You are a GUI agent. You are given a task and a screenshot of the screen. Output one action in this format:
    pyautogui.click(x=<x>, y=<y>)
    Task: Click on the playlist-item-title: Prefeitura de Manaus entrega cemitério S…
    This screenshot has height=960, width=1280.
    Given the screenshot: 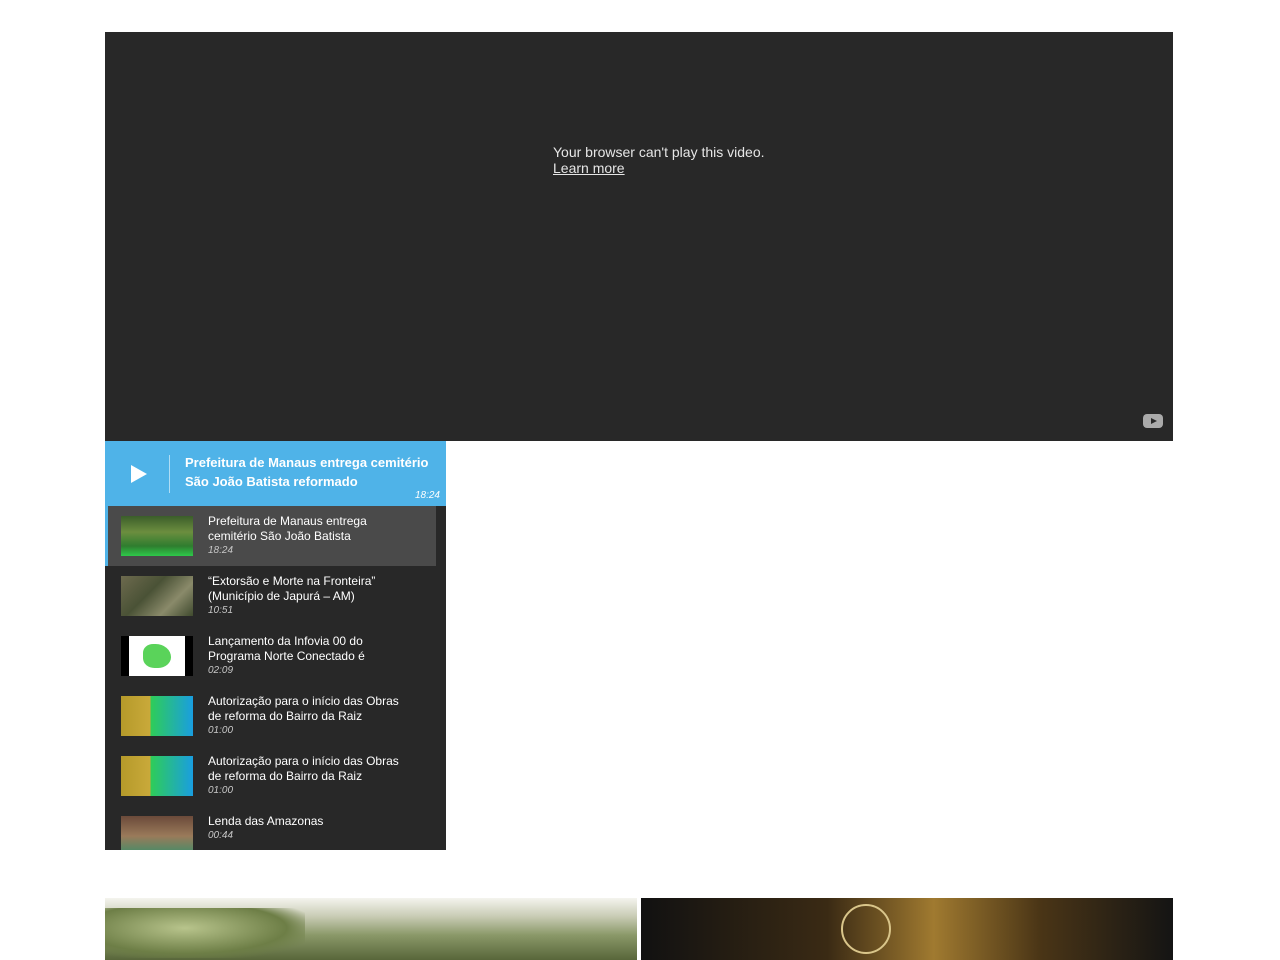 What is the action you would take?
    pyautogui.click(x=287, y=528)
    